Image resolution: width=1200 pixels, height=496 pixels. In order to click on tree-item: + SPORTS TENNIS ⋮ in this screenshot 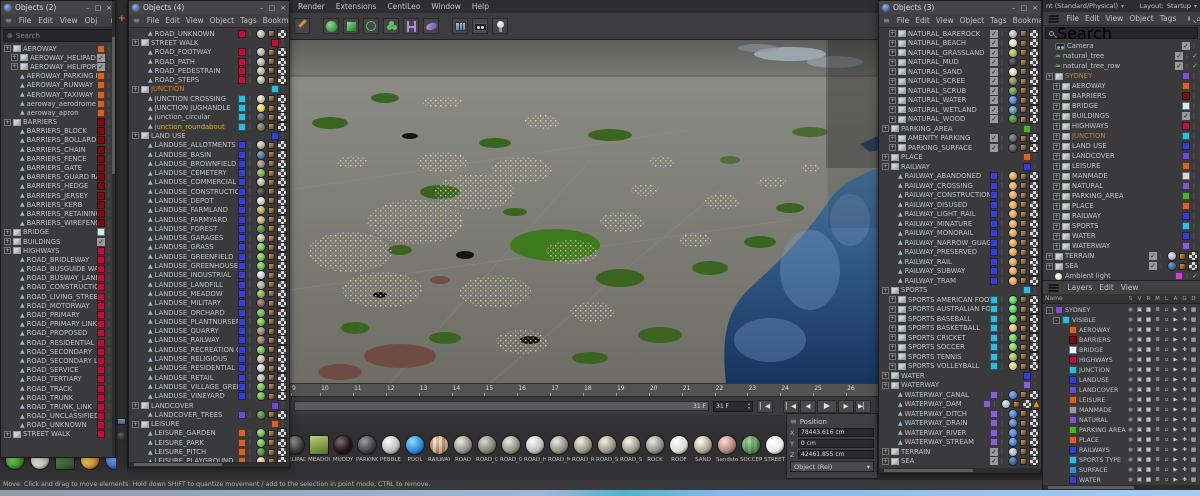, I will do `click(960, 356)`.